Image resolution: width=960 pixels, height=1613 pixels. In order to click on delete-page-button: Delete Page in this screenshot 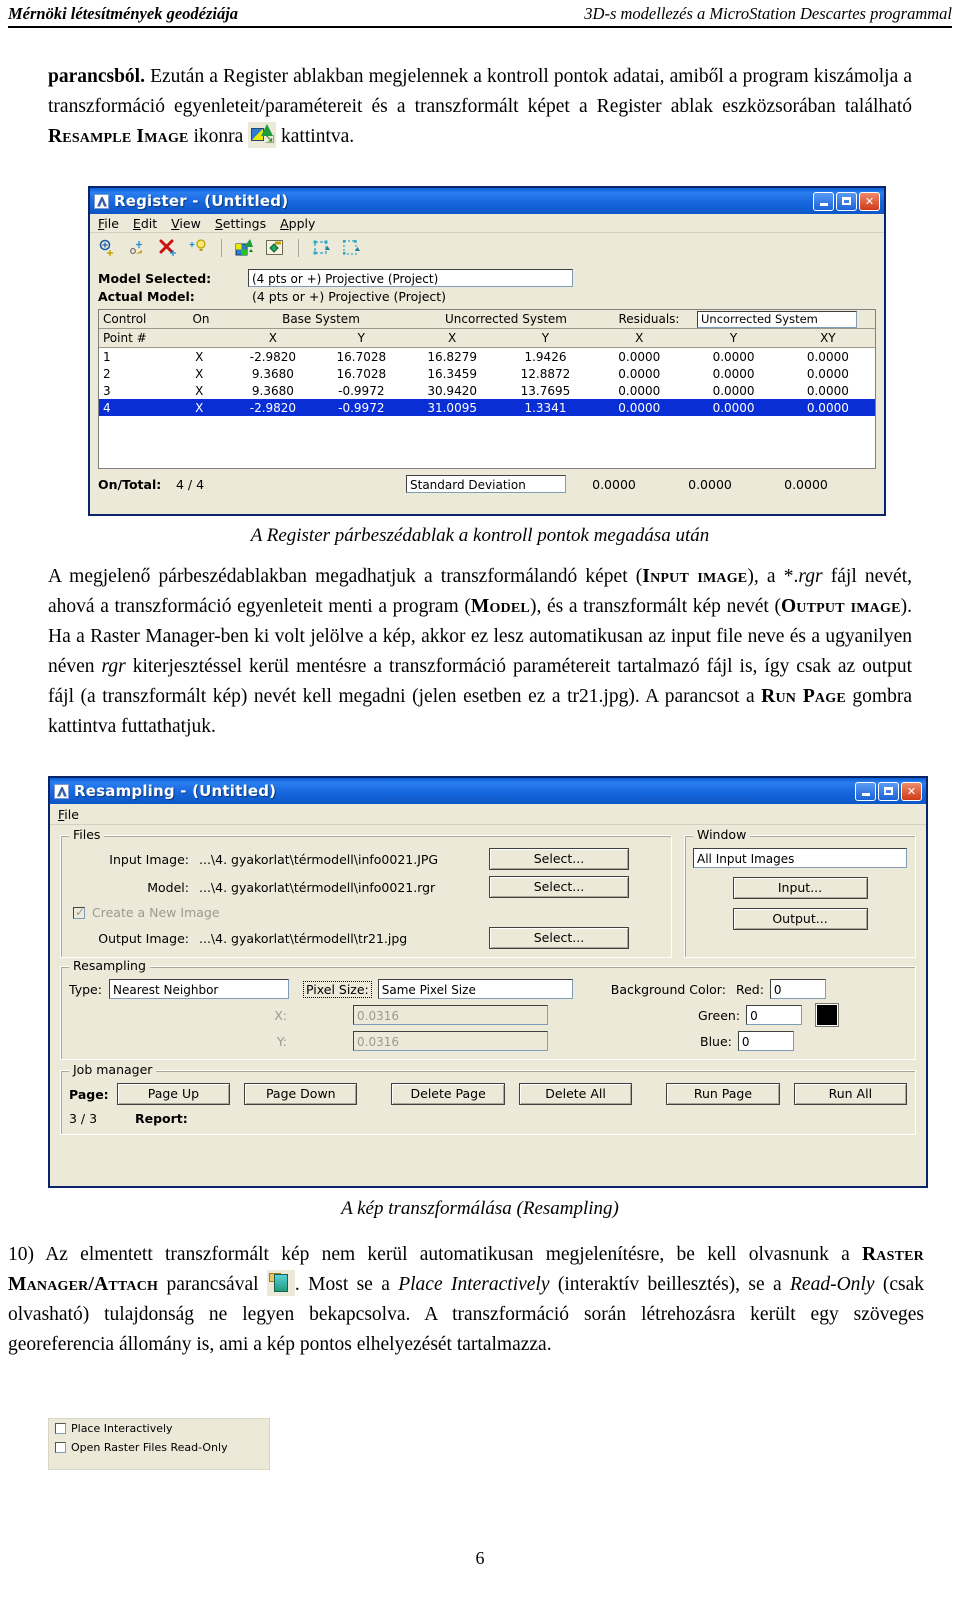, I will do `click(448, 1094)`.